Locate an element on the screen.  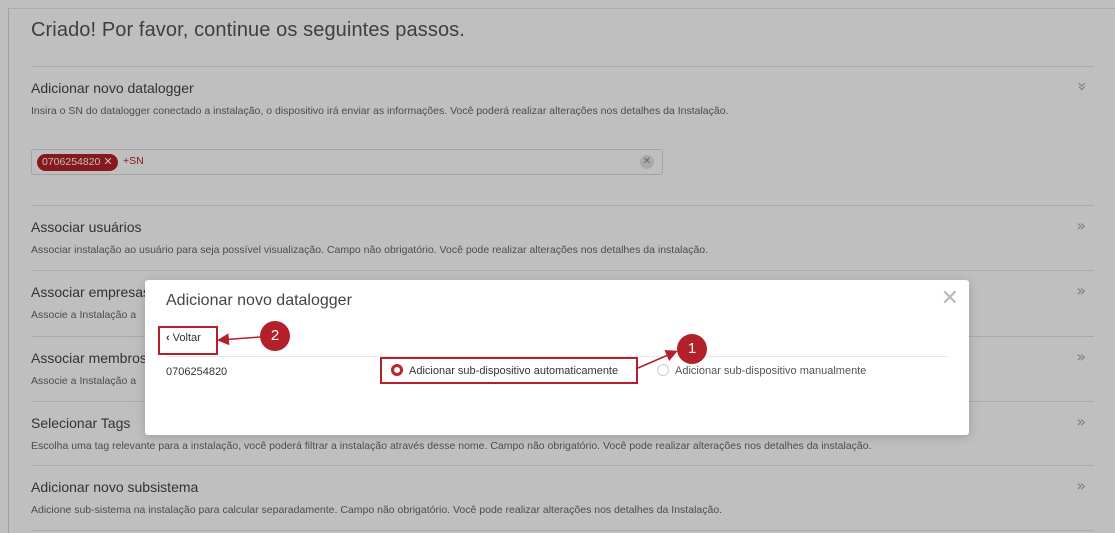
step-title: Adicionar novo datalogger is located at coordinates (112, 88).